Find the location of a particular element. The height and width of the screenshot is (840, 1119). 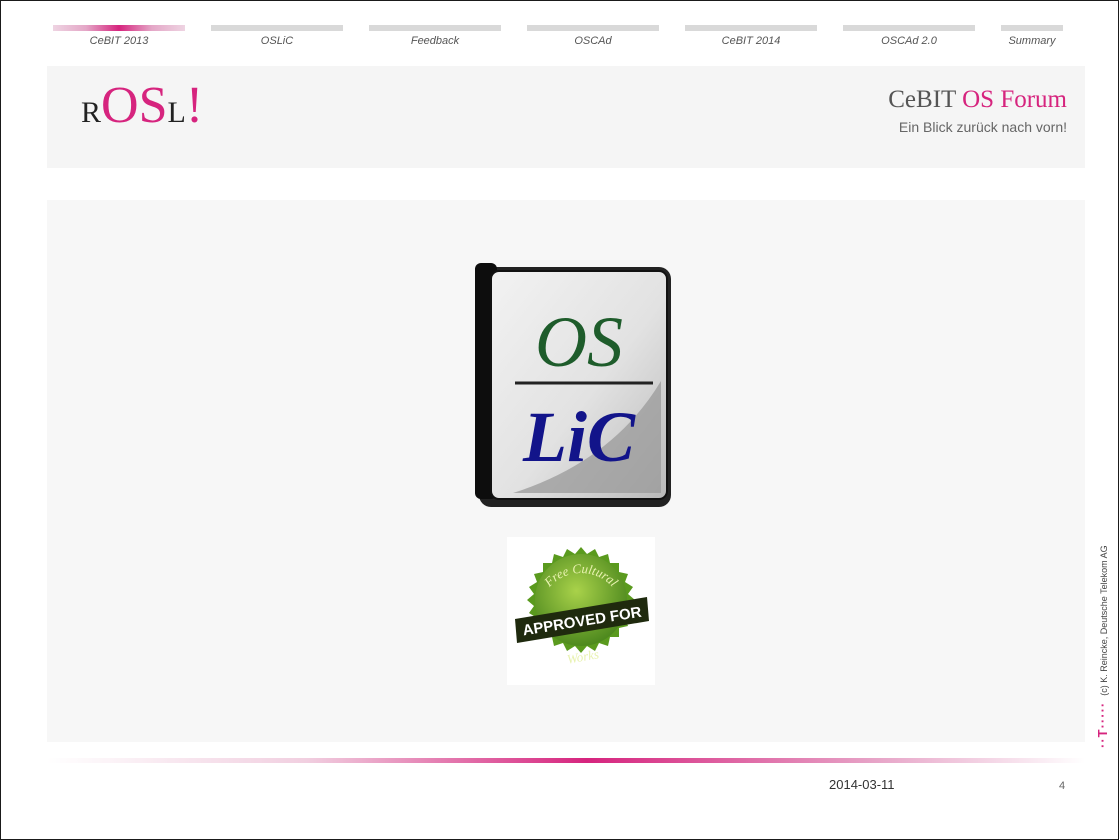

nav-item-oscad: OSCAd is located at coordinates (593, 40).